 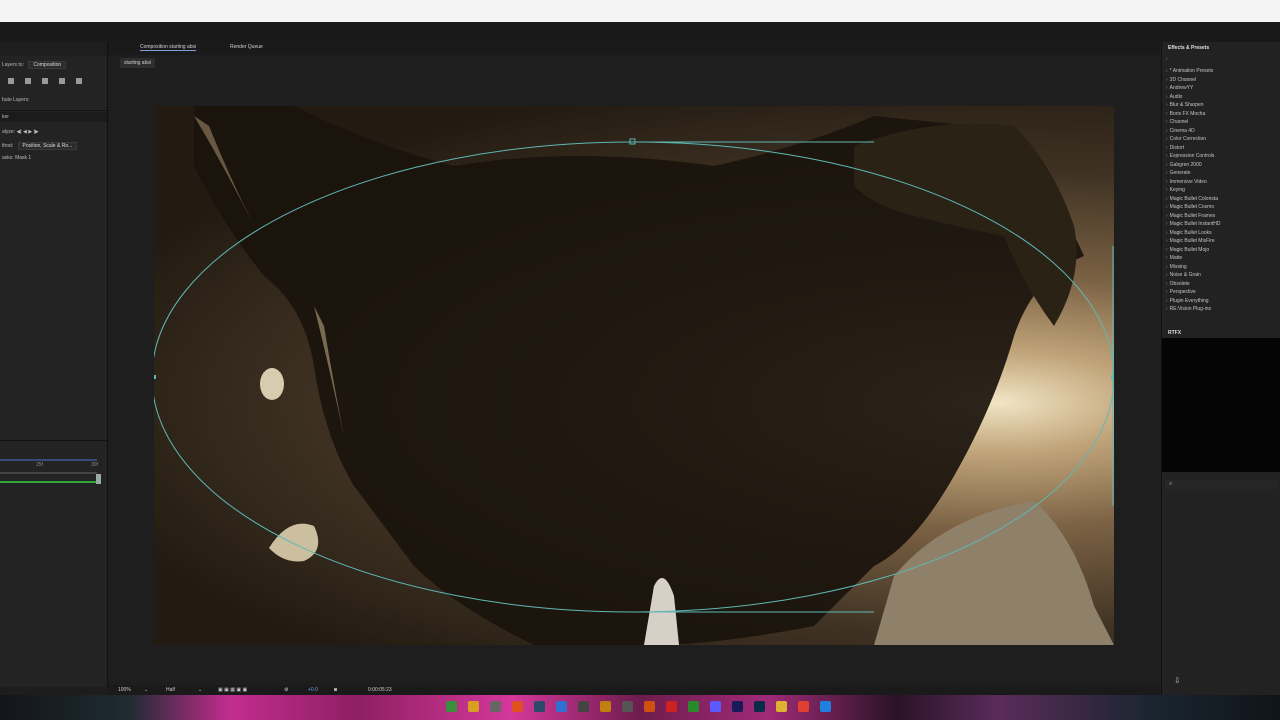 What do you see at coordinates (1193, 224) in the screenshot?
I see `list-item: Magic Bullet InstantHD` at bounding box center [1193, 224].